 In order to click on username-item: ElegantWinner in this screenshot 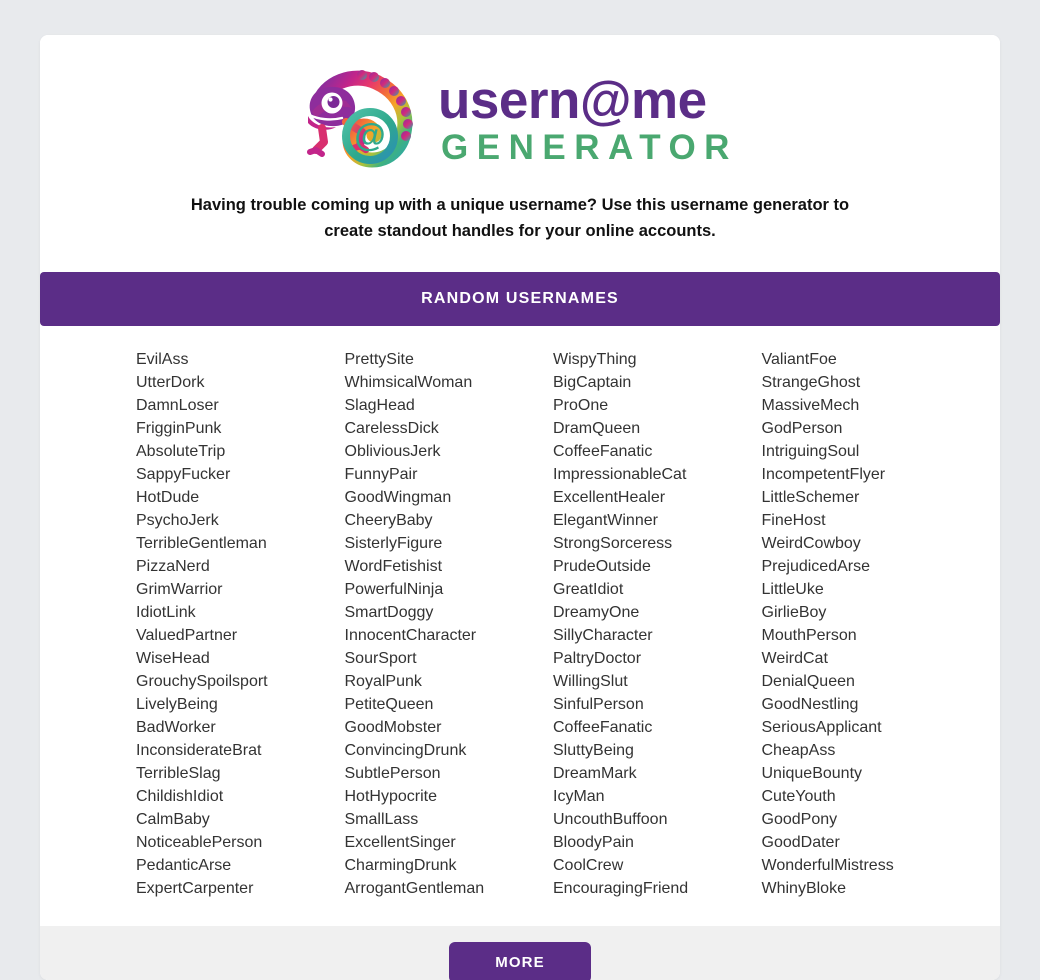, I will do `click(657, 520)`.